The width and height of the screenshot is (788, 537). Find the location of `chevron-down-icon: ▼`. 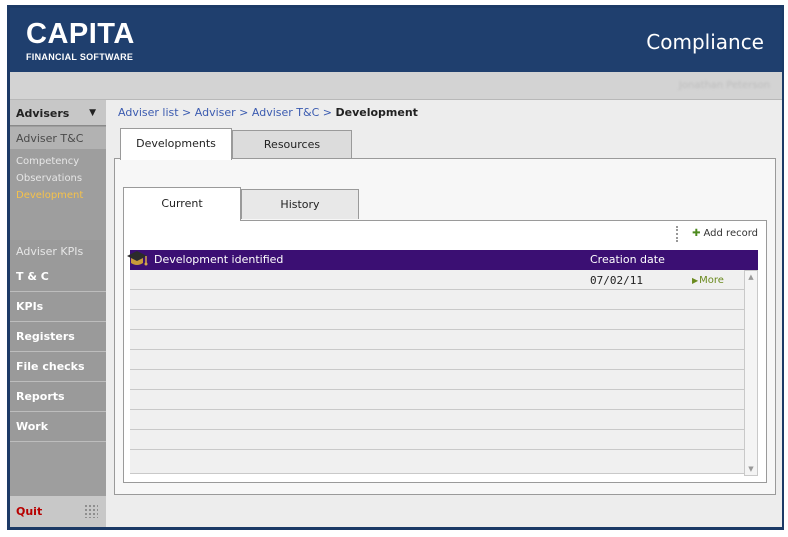

chevron-down-icon: ▼ is located at coordinates (92, 113).